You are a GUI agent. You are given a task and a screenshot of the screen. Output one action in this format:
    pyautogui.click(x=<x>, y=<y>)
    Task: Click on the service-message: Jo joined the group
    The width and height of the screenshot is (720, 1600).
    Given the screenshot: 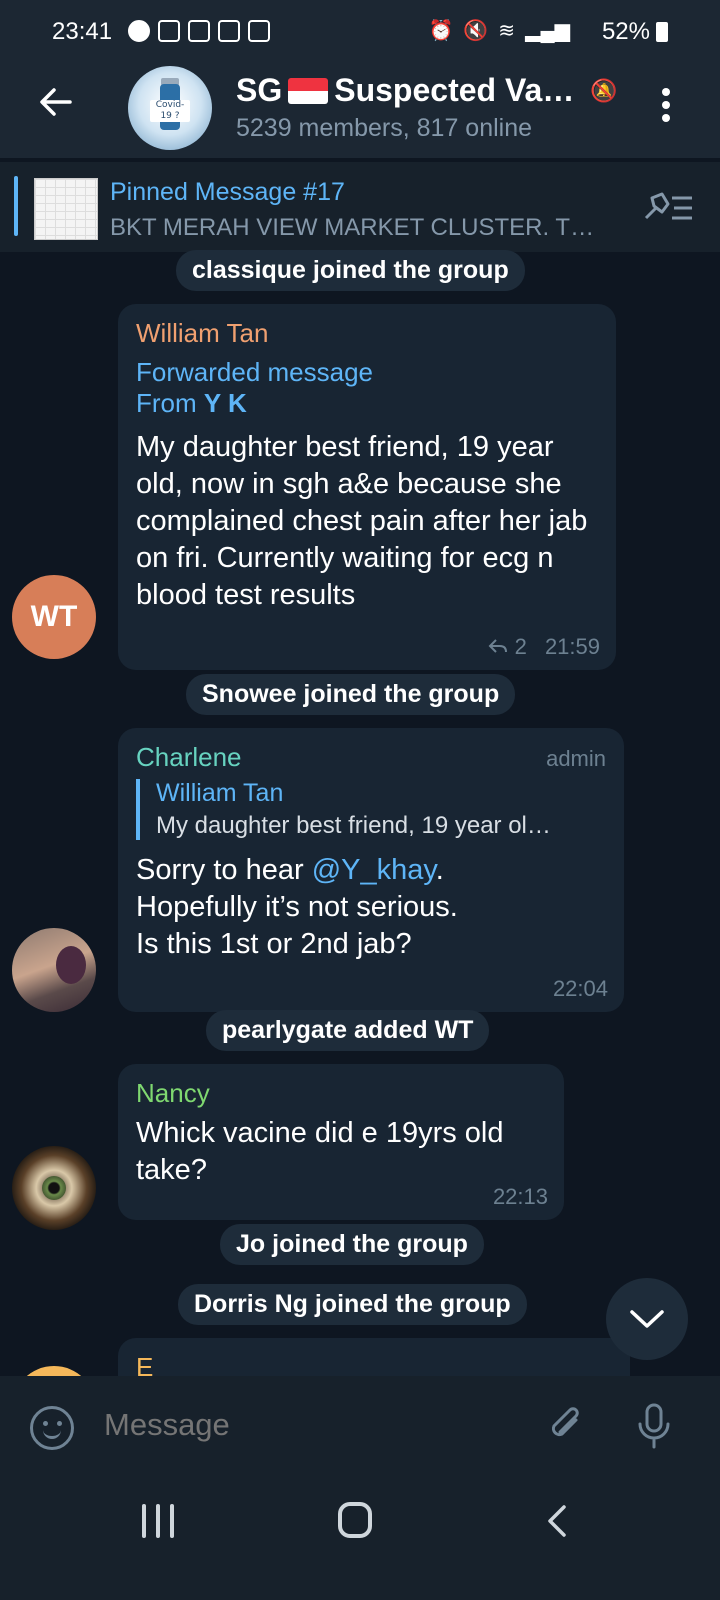 What is the action you would take?
    pyautogui.click(x=352, y=1244)
    